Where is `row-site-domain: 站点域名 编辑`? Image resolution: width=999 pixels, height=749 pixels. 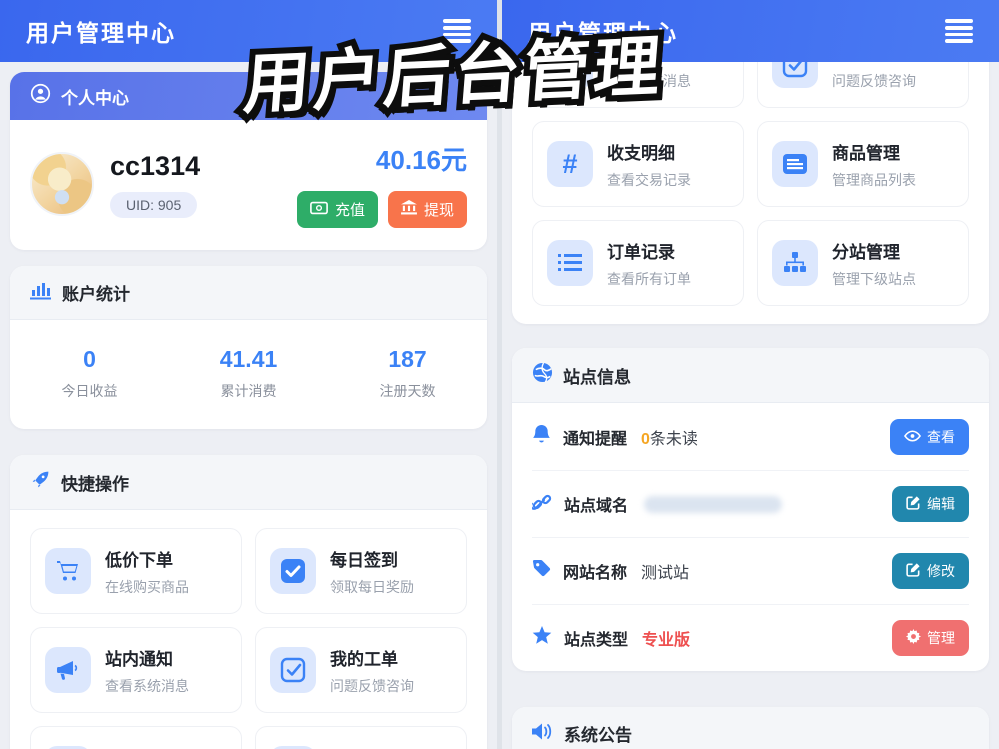
row-site-domain: 站点域名 编辑 is located at coordinates (749, 503).